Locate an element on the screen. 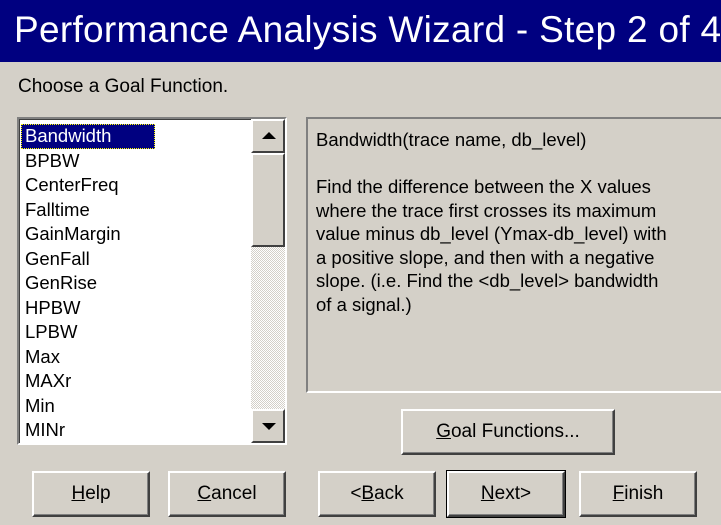 The image size is (721, 525). mnemonic: H is located at coordinates (78, 493).